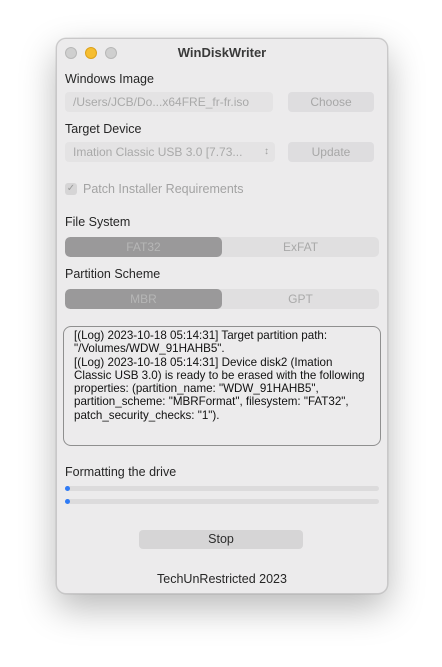  I want to click on windows-image-label: Windows Image, so click(109, 79).